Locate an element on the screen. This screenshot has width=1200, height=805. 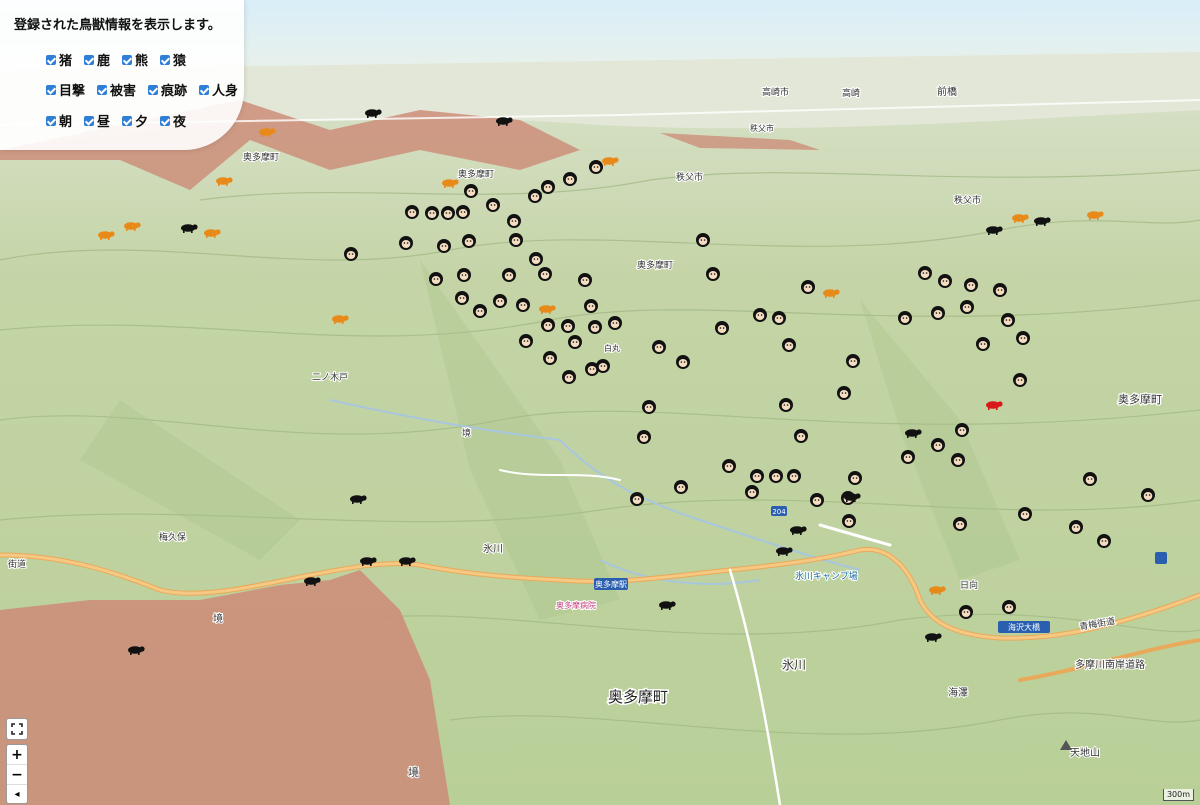
filter-evening: 夕 is located at coordinates (135, 120).